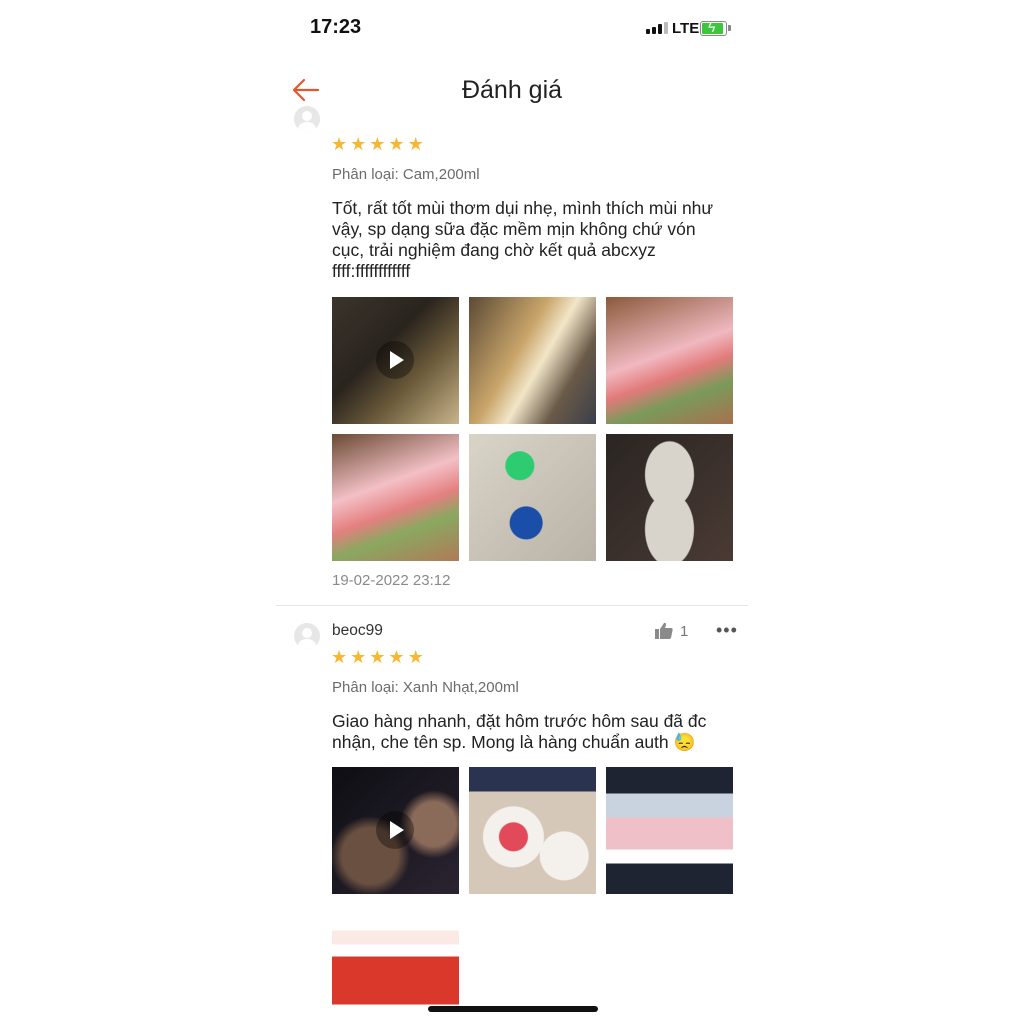  Describe the element at coordinates (513, 1009) in the screenshot. I see `home-indicator` at that location.